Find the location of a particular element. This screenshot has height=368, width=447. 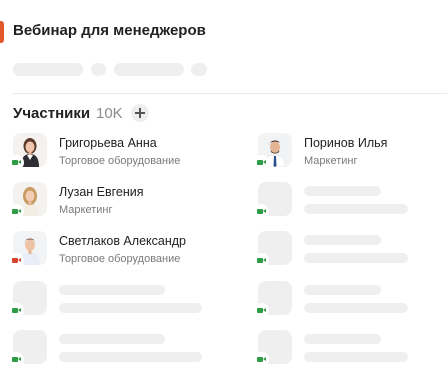

participant-name: Поринов Илья is located at coordinates (346, 143).